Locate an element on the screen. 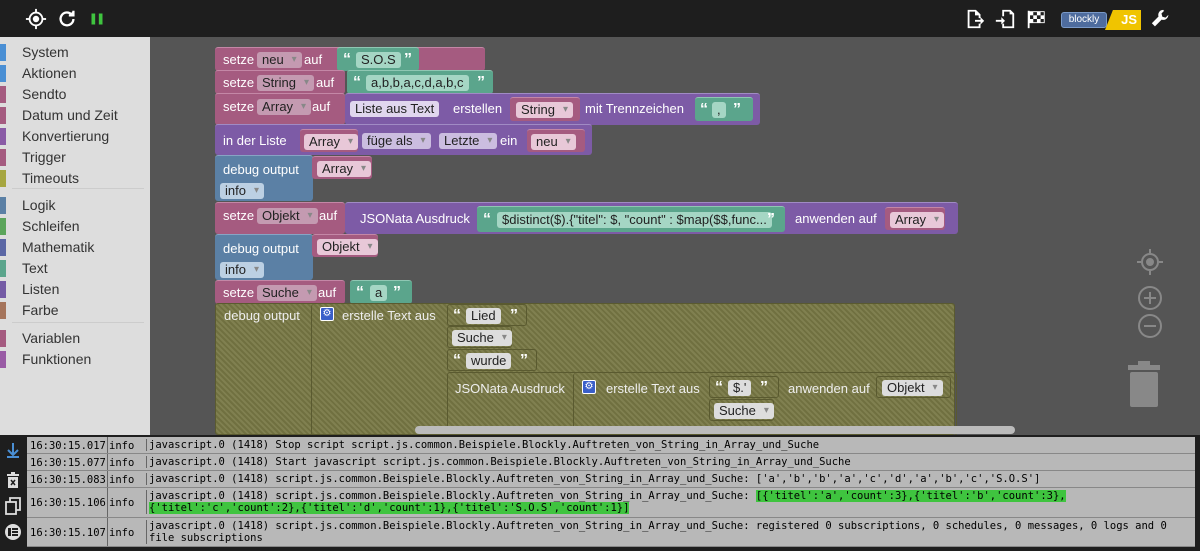 The image size is (1200, 551). text-block: “ wurde ” is located at coordinates (492, 360).